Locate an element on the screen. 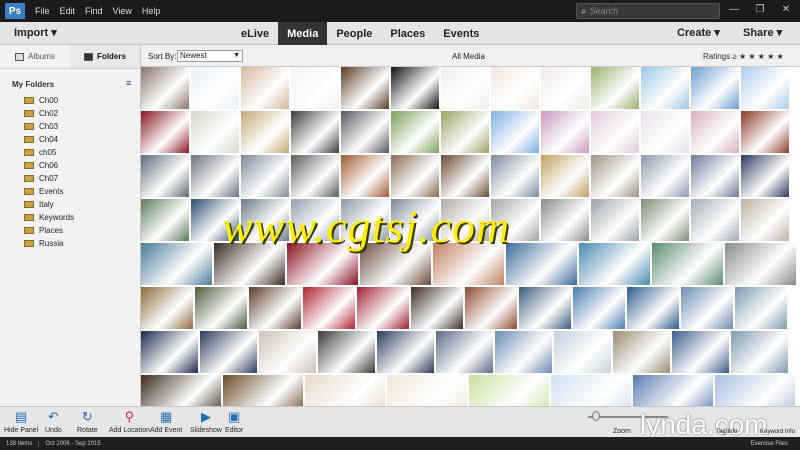 The image size is (800, 450). editor-button: ▣ Editor is located at coordinates (234, 421).